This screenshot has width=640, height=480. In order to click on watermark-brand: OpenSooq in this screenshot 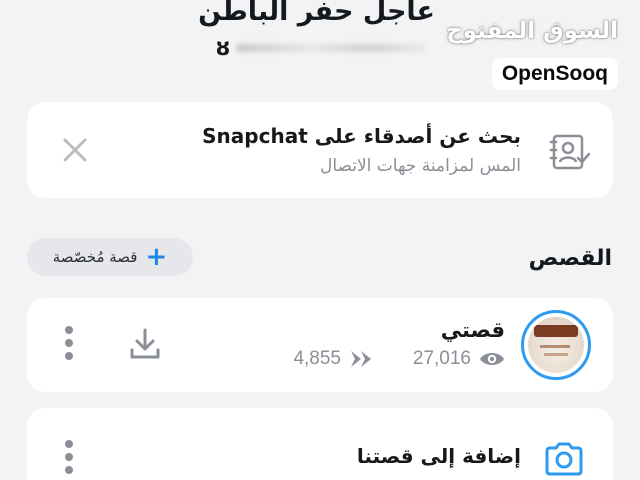, I will do `click(554, 74)`.